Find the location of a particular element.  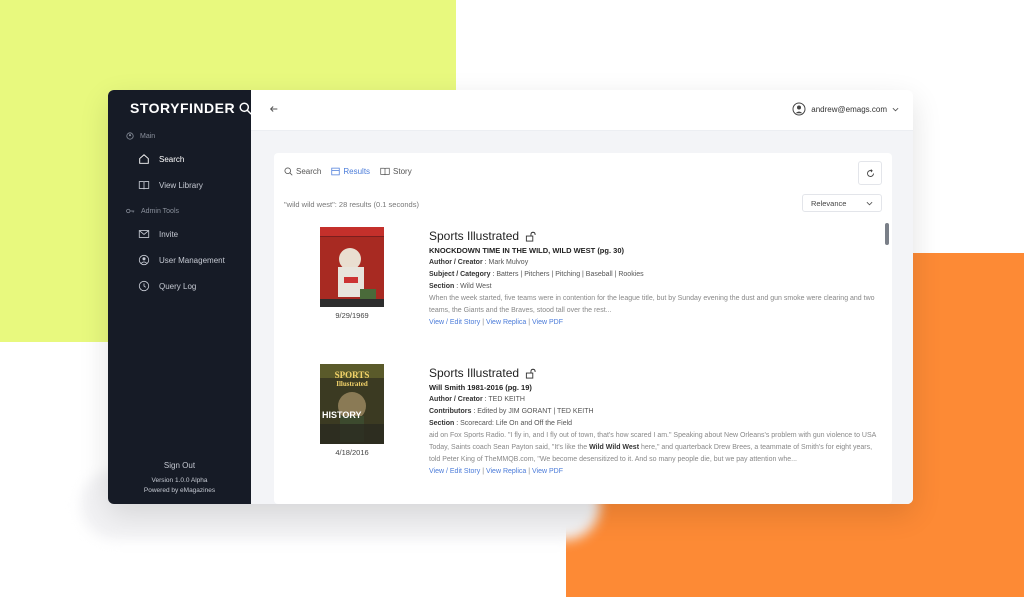

user-avatar-icon is located at coordinates (799, 109).